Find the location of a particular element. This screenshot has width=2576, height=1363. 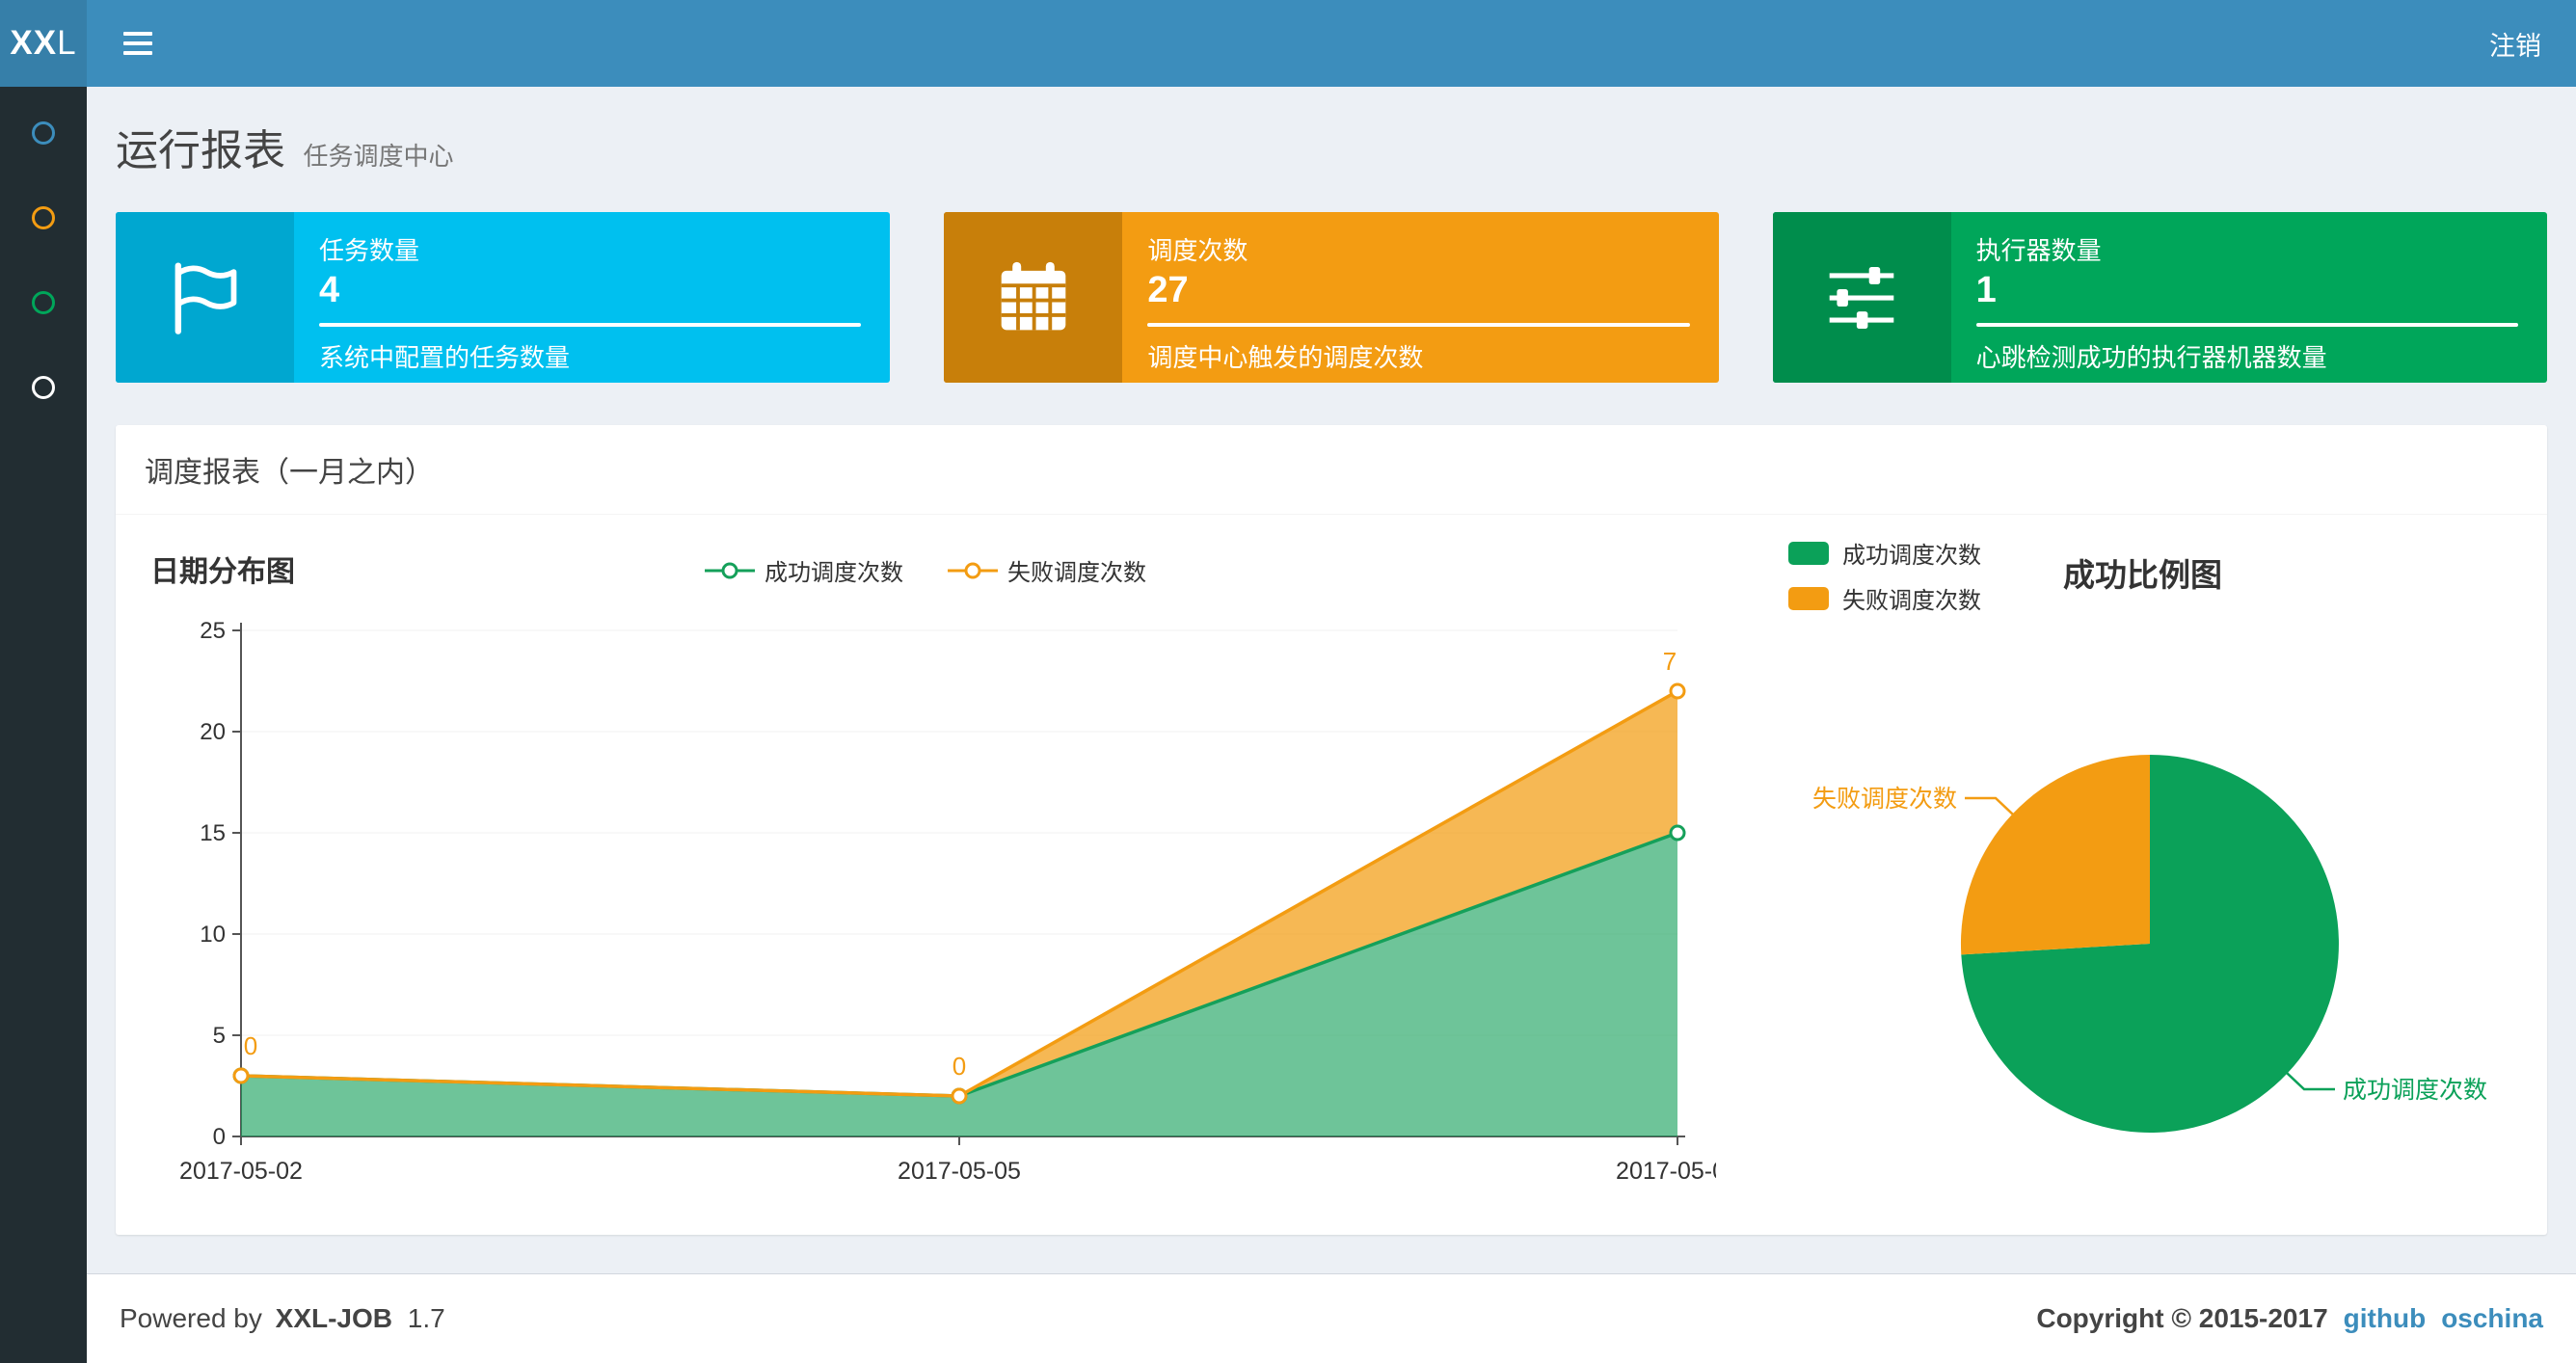

svg-text: 5 is located at coordinates (220, 1036).